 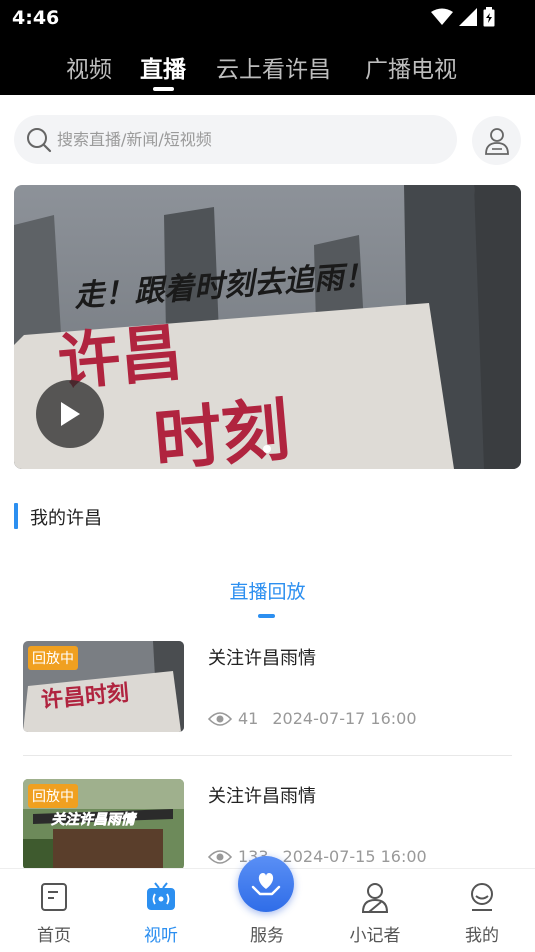 What do you see at coordinates (442, 16) in the screenshot?
I see `wifi-icon` at bounding box center [442, 16].